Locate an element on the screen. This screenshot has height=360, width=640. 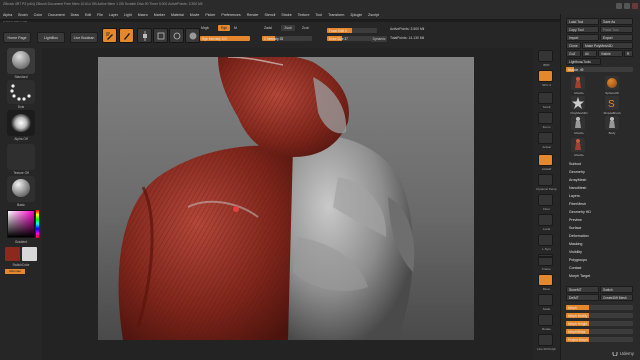
create-diff-mesh-button: CreateDiff Mesh is located at coordinates (616, 297).